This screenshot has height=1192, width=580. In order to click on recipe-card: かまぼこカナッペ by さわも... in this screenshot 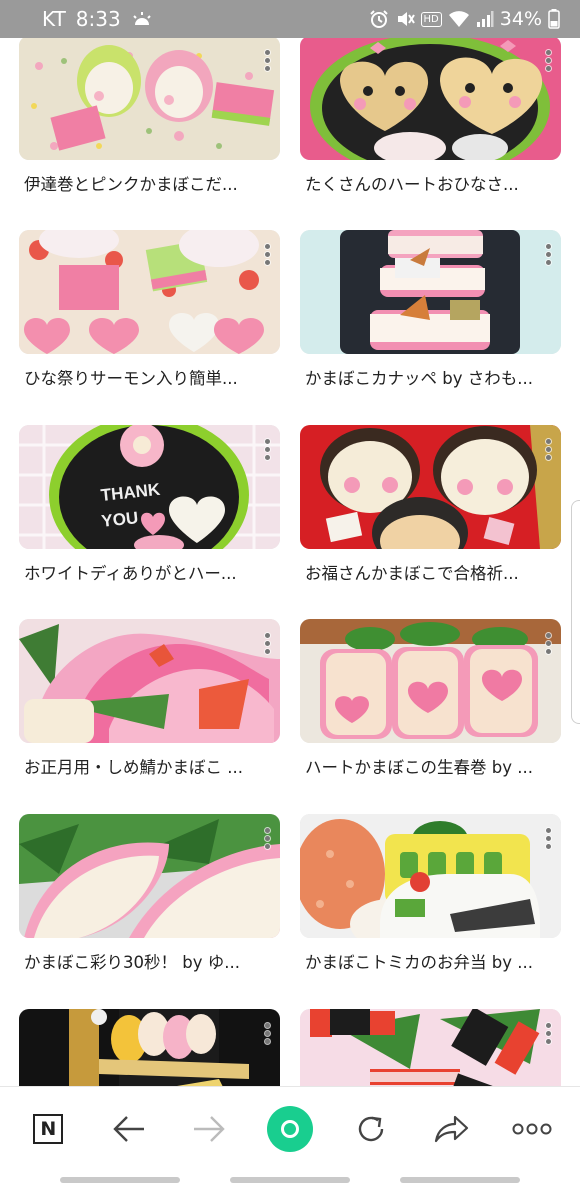, I will do `click(430, 309)`.